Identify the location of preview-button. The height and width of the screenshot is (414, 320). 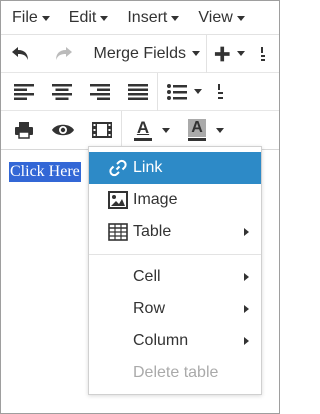
(63, 130).